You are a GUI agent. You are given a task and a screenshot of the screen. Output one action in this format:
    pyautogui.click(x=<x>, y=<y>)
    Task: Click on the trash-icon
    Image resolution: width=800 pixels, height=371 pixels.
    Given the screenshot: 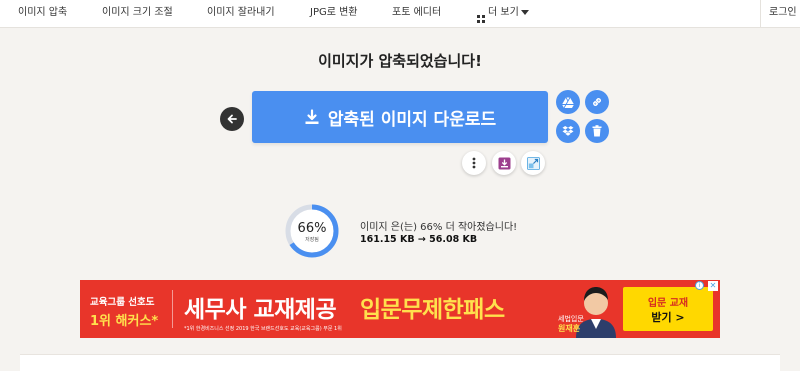 What is the action you would take?
    pyautogui.click(x=597, y=131)
    